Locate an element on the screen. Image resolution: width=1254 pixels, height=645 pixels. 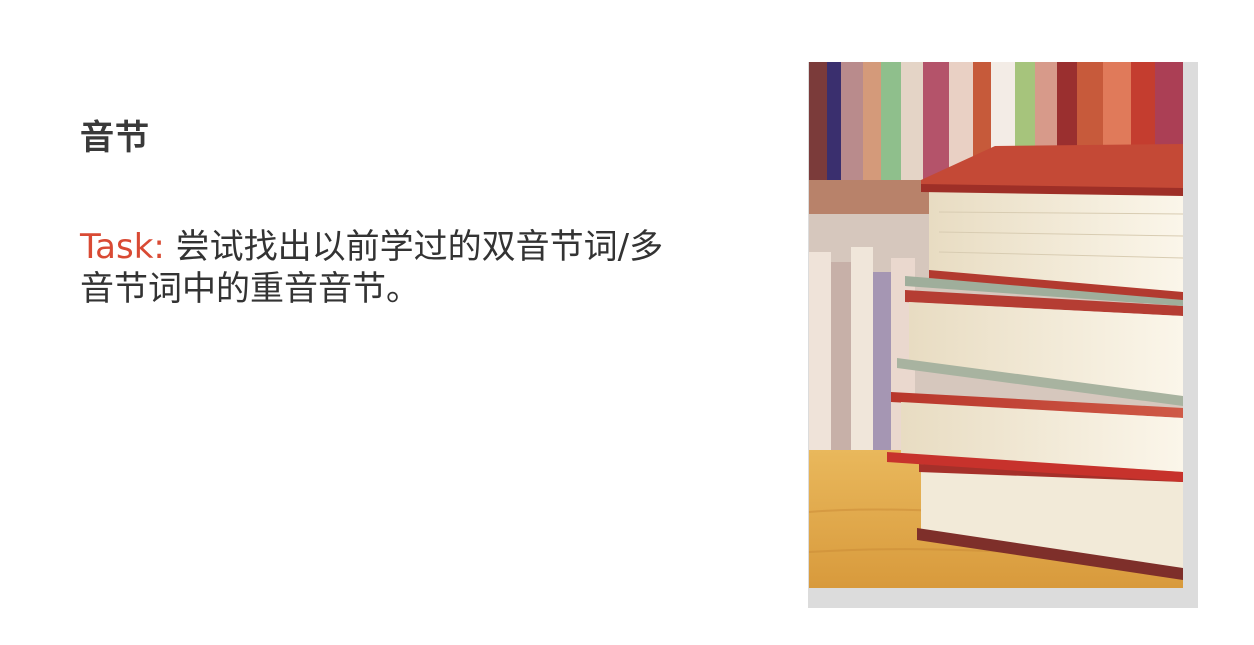
task-paragraph: Task: 尝试找出以前学过的双音节词/多音节词中的重音音节。 is located at coordinates (385, 268).